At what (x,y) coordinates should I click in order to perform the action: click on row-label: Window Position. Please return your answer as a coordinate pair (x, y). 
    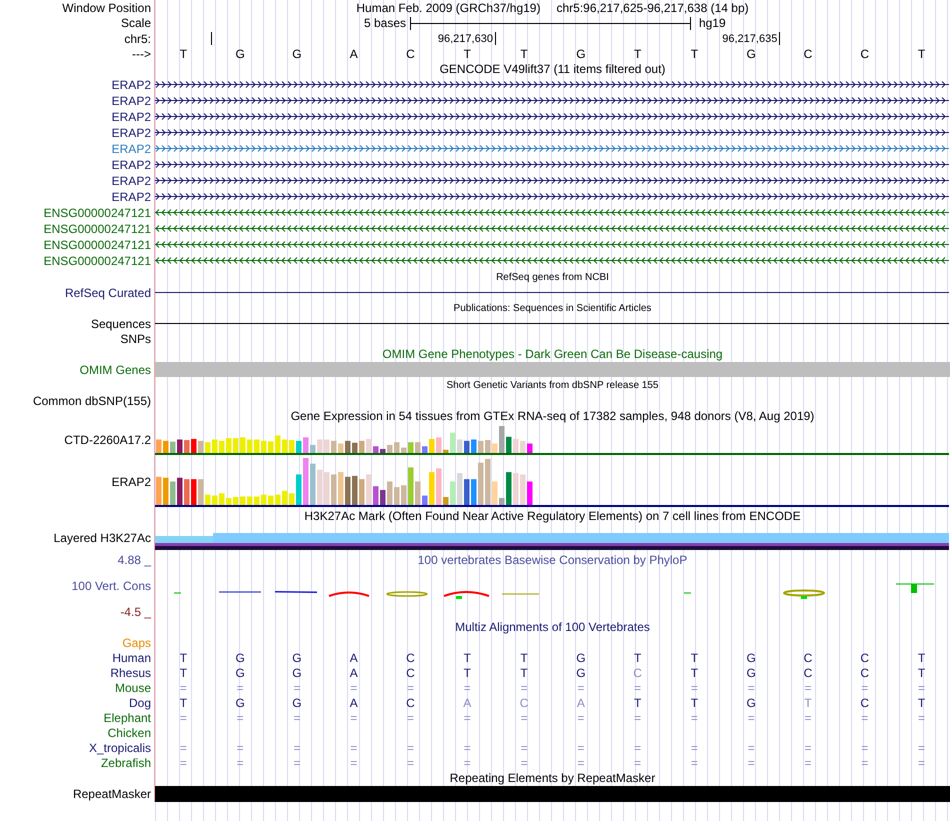
    Looking at the image, I should click on (106, 7).